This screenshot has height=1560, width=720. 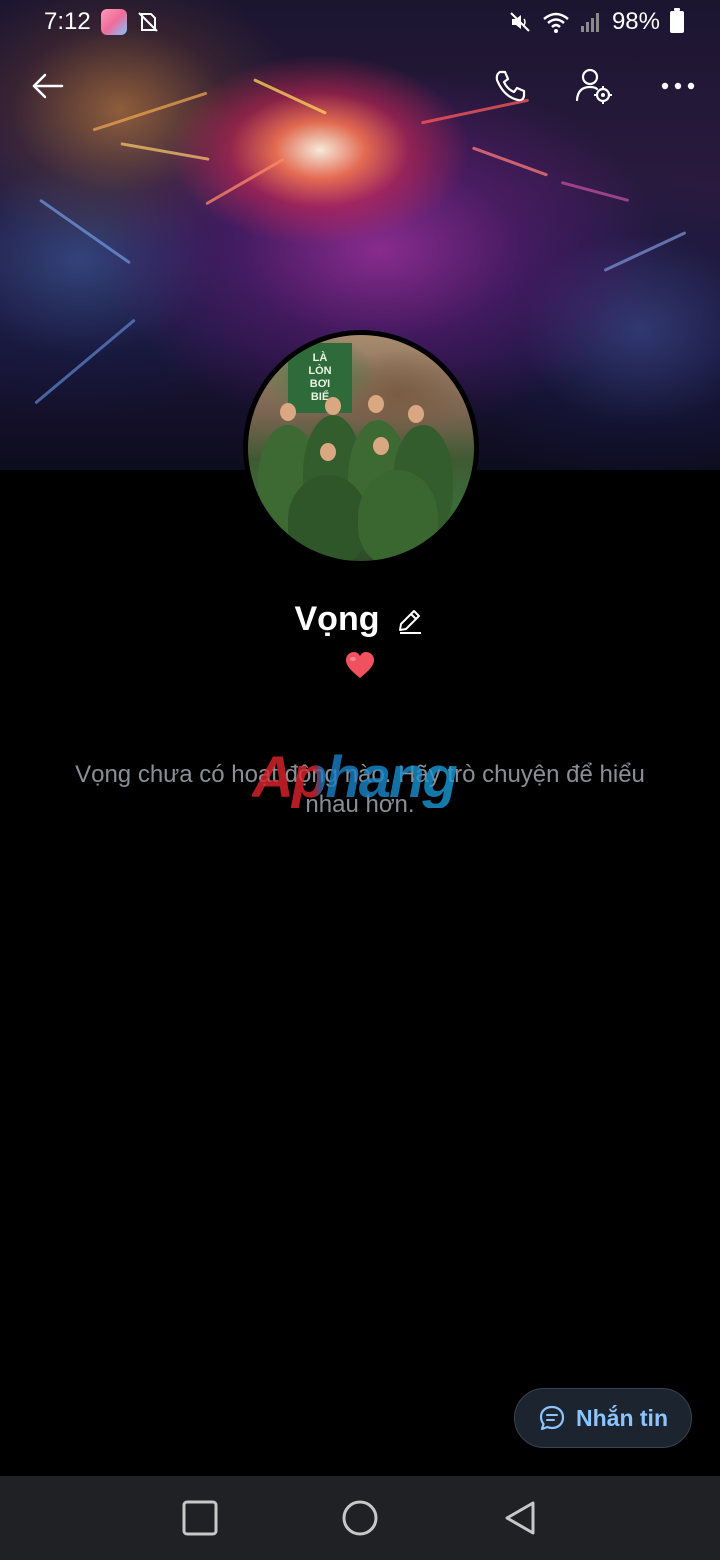 I want to click on profile-name-row: Vọng, so click(x=360, y=619).